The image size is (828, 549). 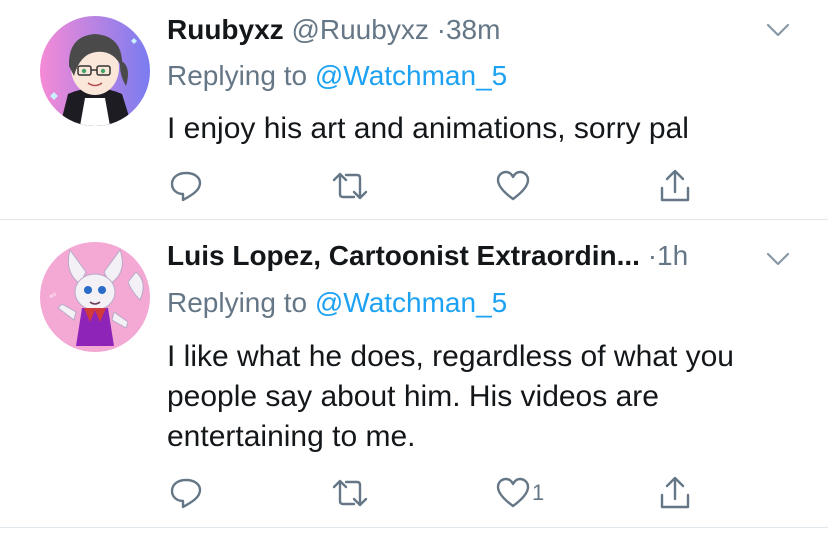 I want to click on avatar: art, so click(x=95, y=297).